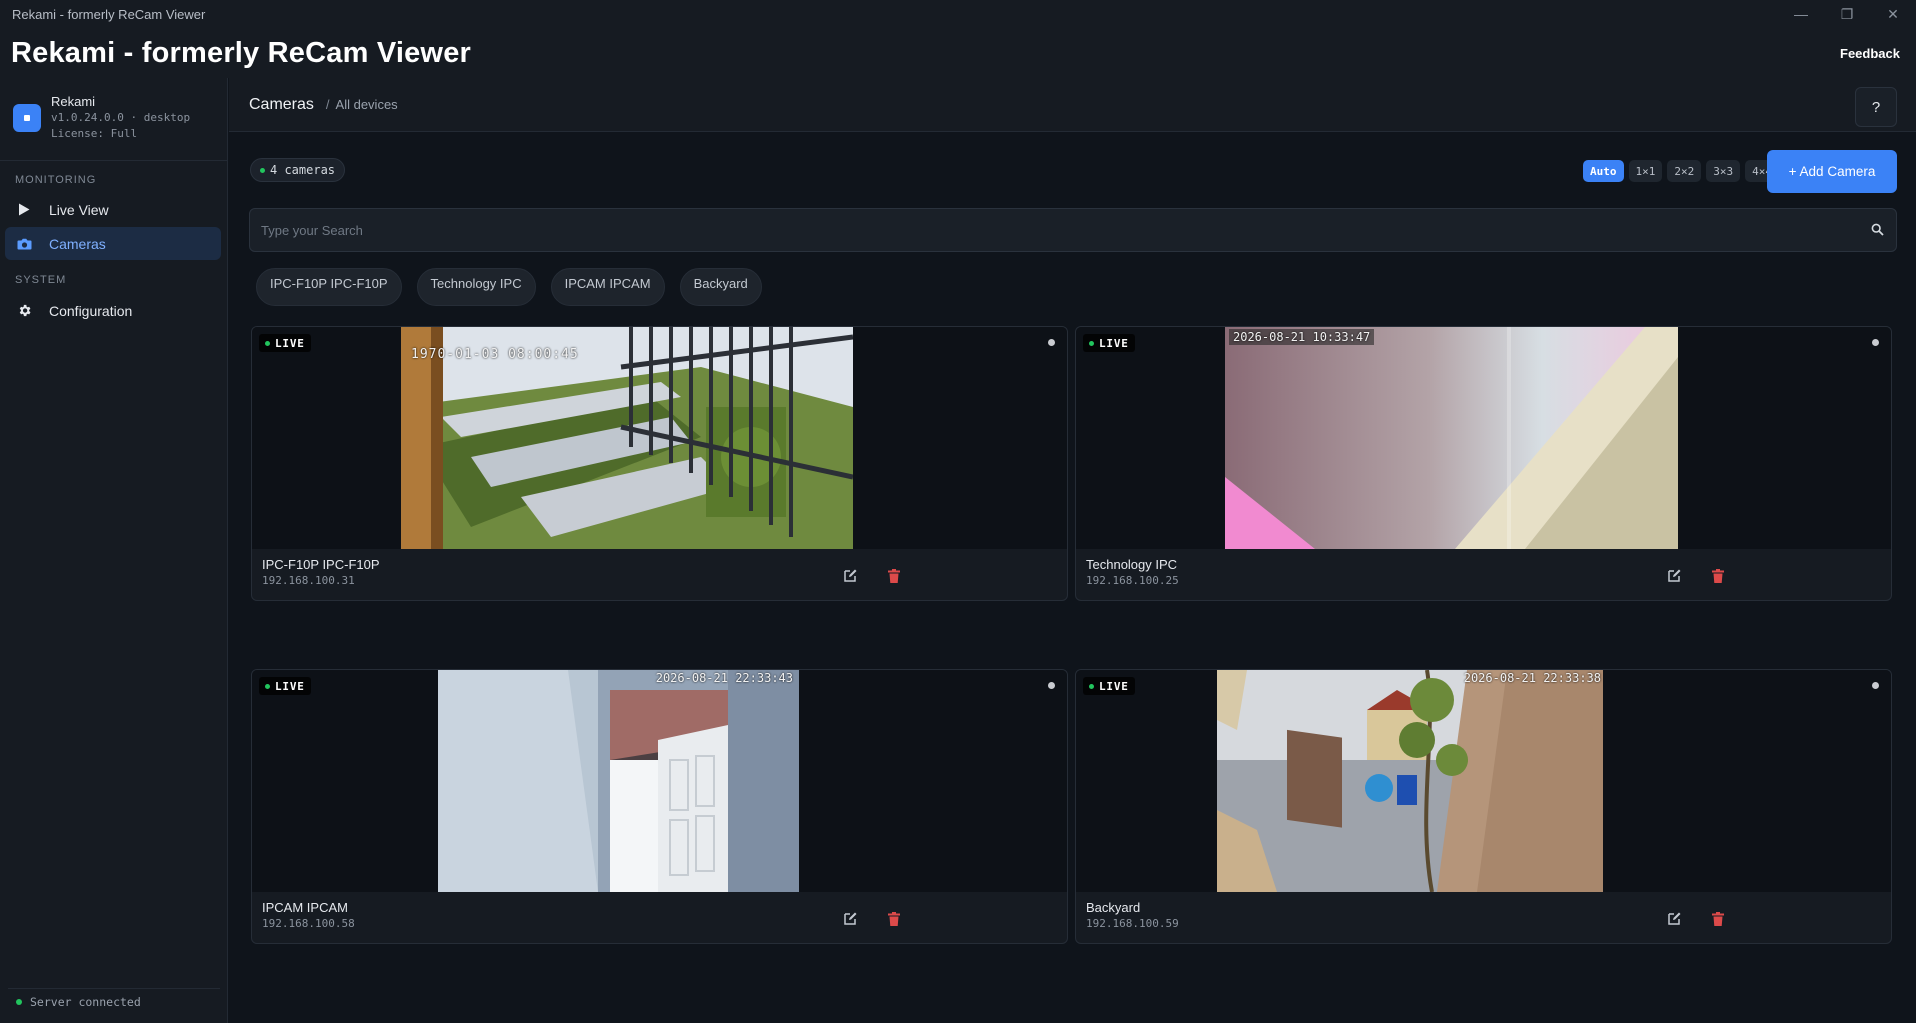  I want to click on status-dot-icon, so click(19, 1002).